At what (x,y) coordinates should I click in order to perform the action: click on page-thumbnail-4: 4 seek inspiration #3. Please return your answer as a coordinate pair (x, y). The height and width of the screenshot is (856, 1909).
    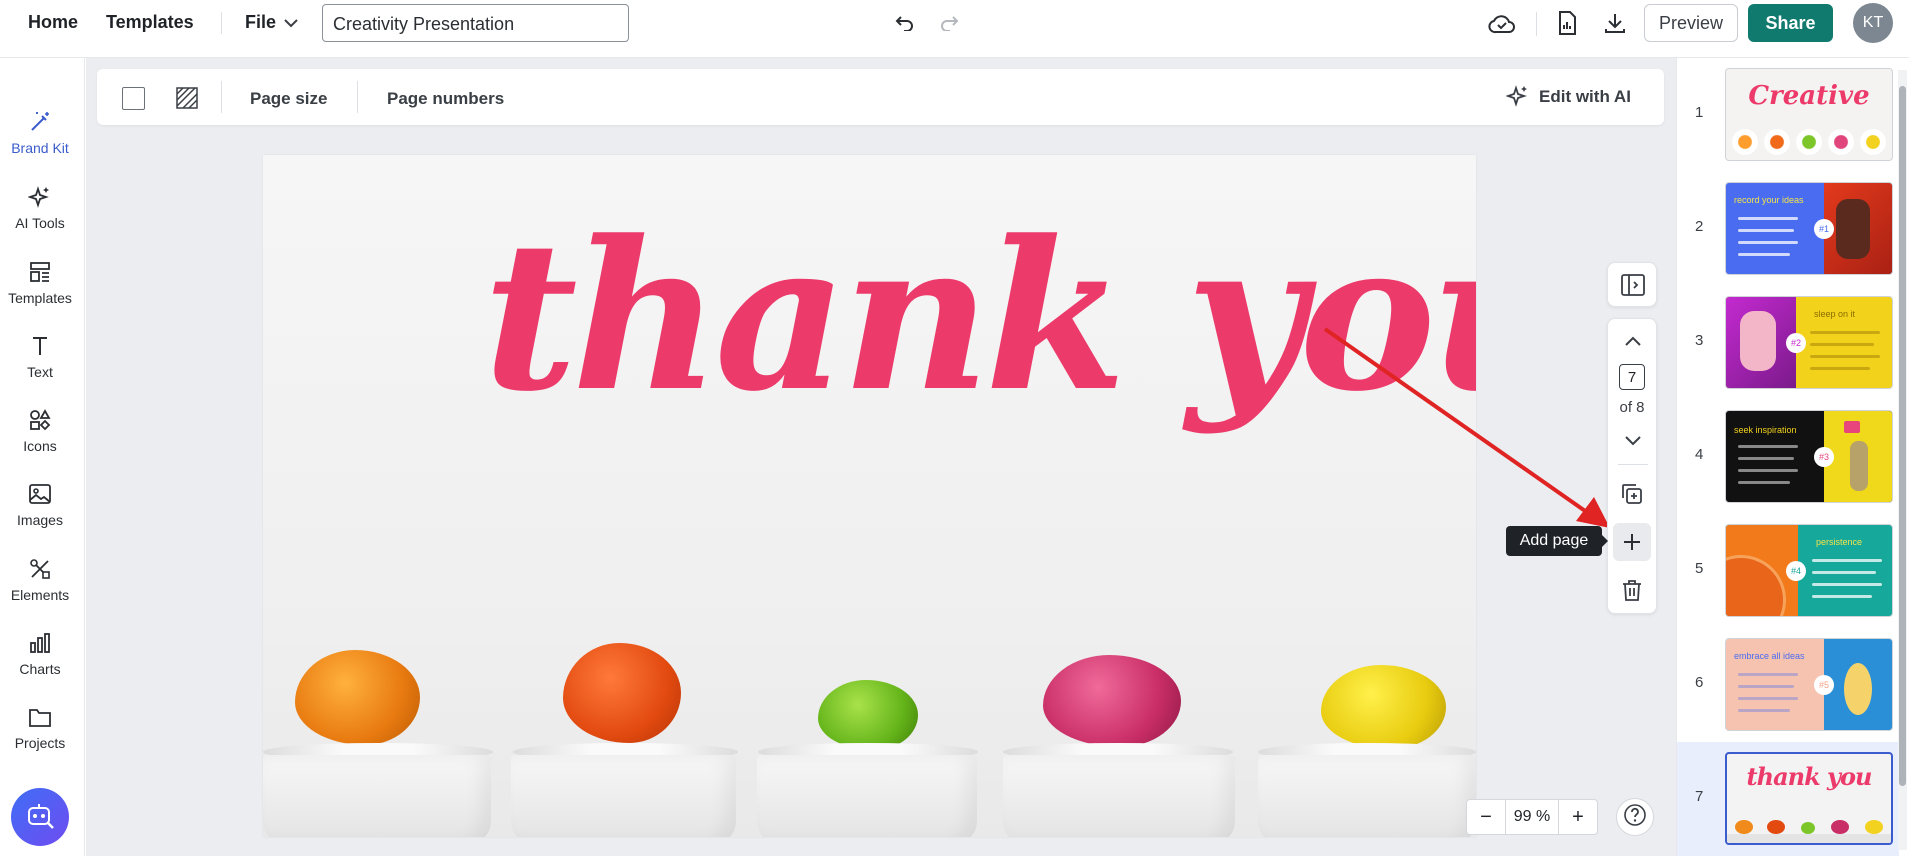
    Looking at the image, I should click on (1788, 457).